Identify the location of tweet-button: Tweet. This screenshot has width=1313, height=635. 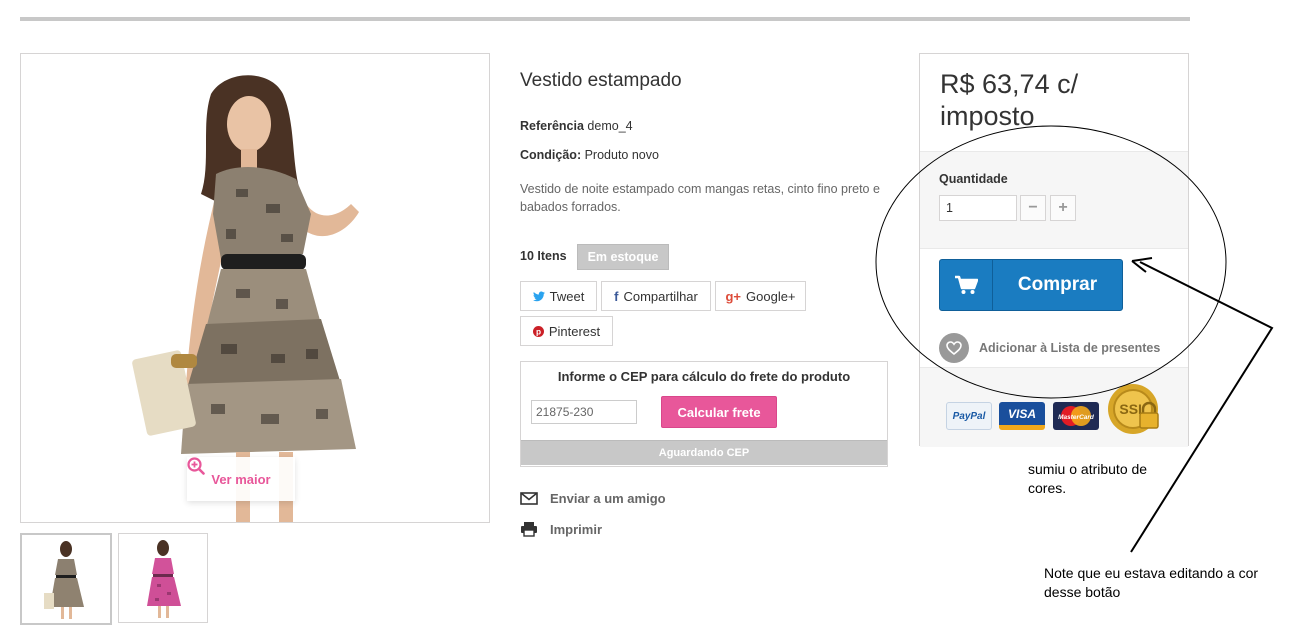
(558, 296).